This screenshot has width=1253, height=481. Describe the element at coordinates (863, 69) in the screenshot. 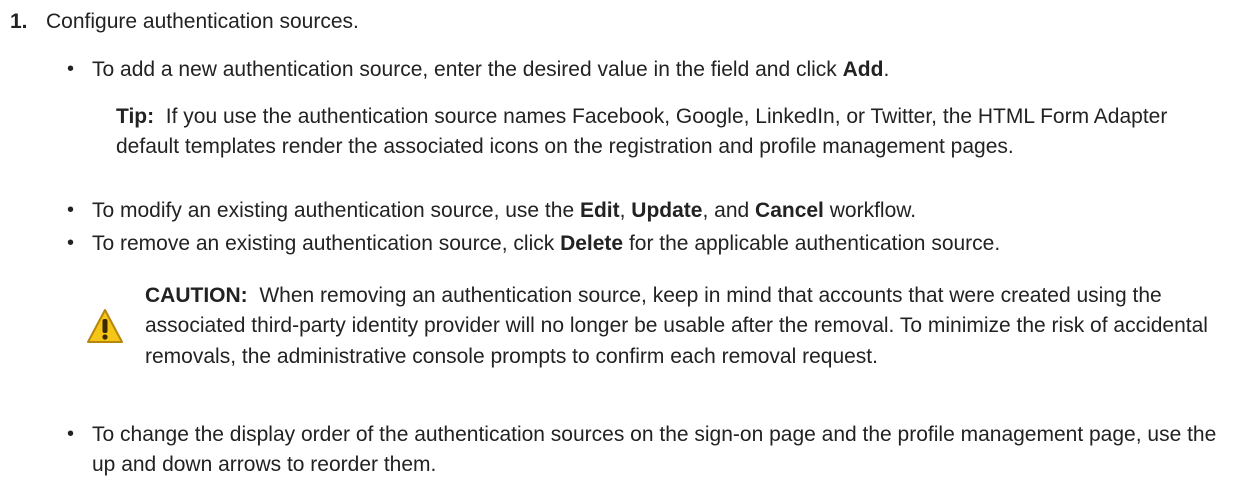

I see `add-button-ref: Add` at that location.